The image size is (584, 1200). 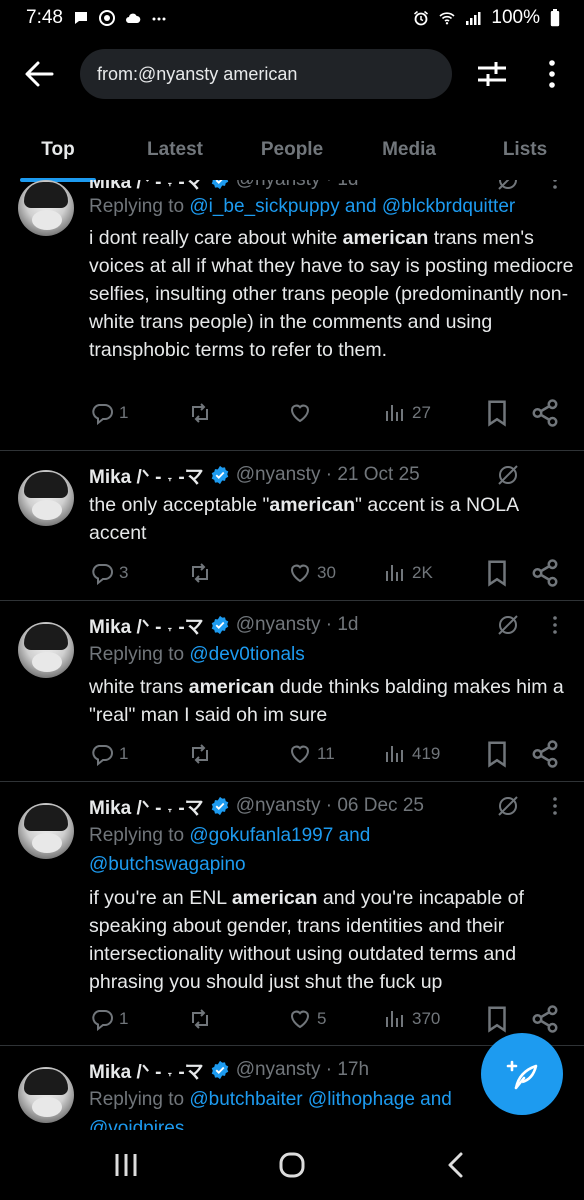 I want to click on replying-to: Replying to @dev0tionals, so click(x=197, y=654).